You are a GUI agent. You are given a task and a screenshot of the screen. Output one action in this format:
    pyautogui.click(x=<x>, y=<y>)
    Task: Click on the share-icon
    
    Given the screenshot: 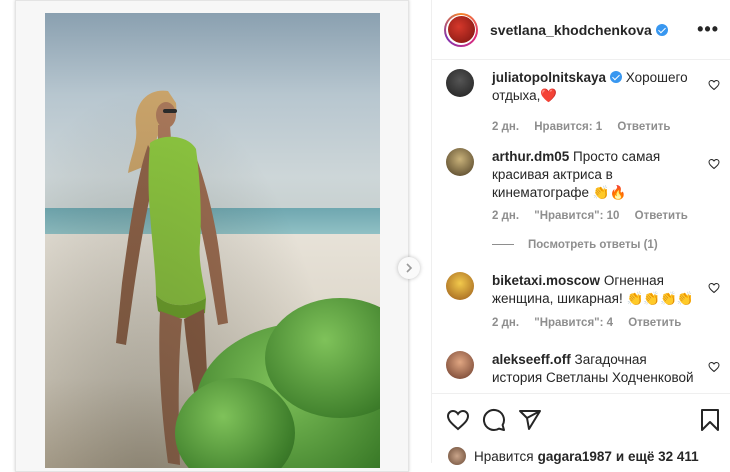 What is the action you would take?
    pyautogui.click(x=530, y=420)
    